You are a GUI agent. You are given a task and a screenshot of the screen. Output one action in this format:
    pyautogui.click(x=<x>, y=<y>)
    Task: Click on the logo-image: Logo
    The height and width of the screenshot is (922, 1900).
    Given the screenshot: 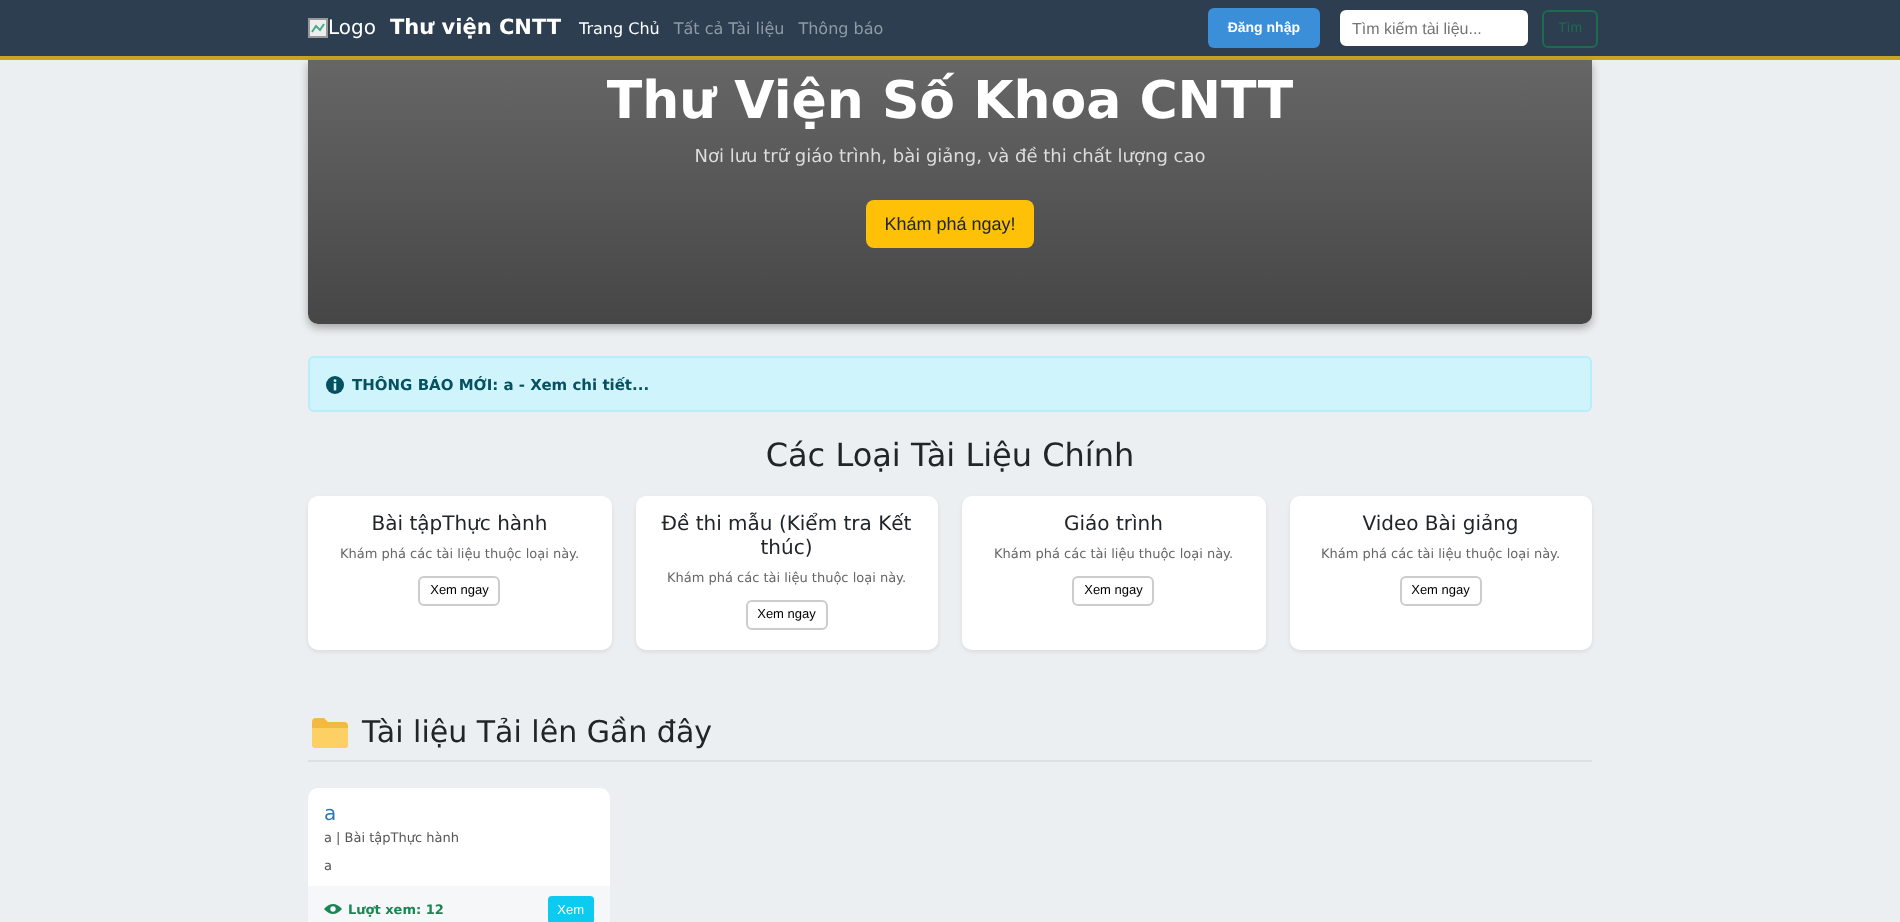 What is the action you would take?
    pyautogui.click(x=342, y=28)
    